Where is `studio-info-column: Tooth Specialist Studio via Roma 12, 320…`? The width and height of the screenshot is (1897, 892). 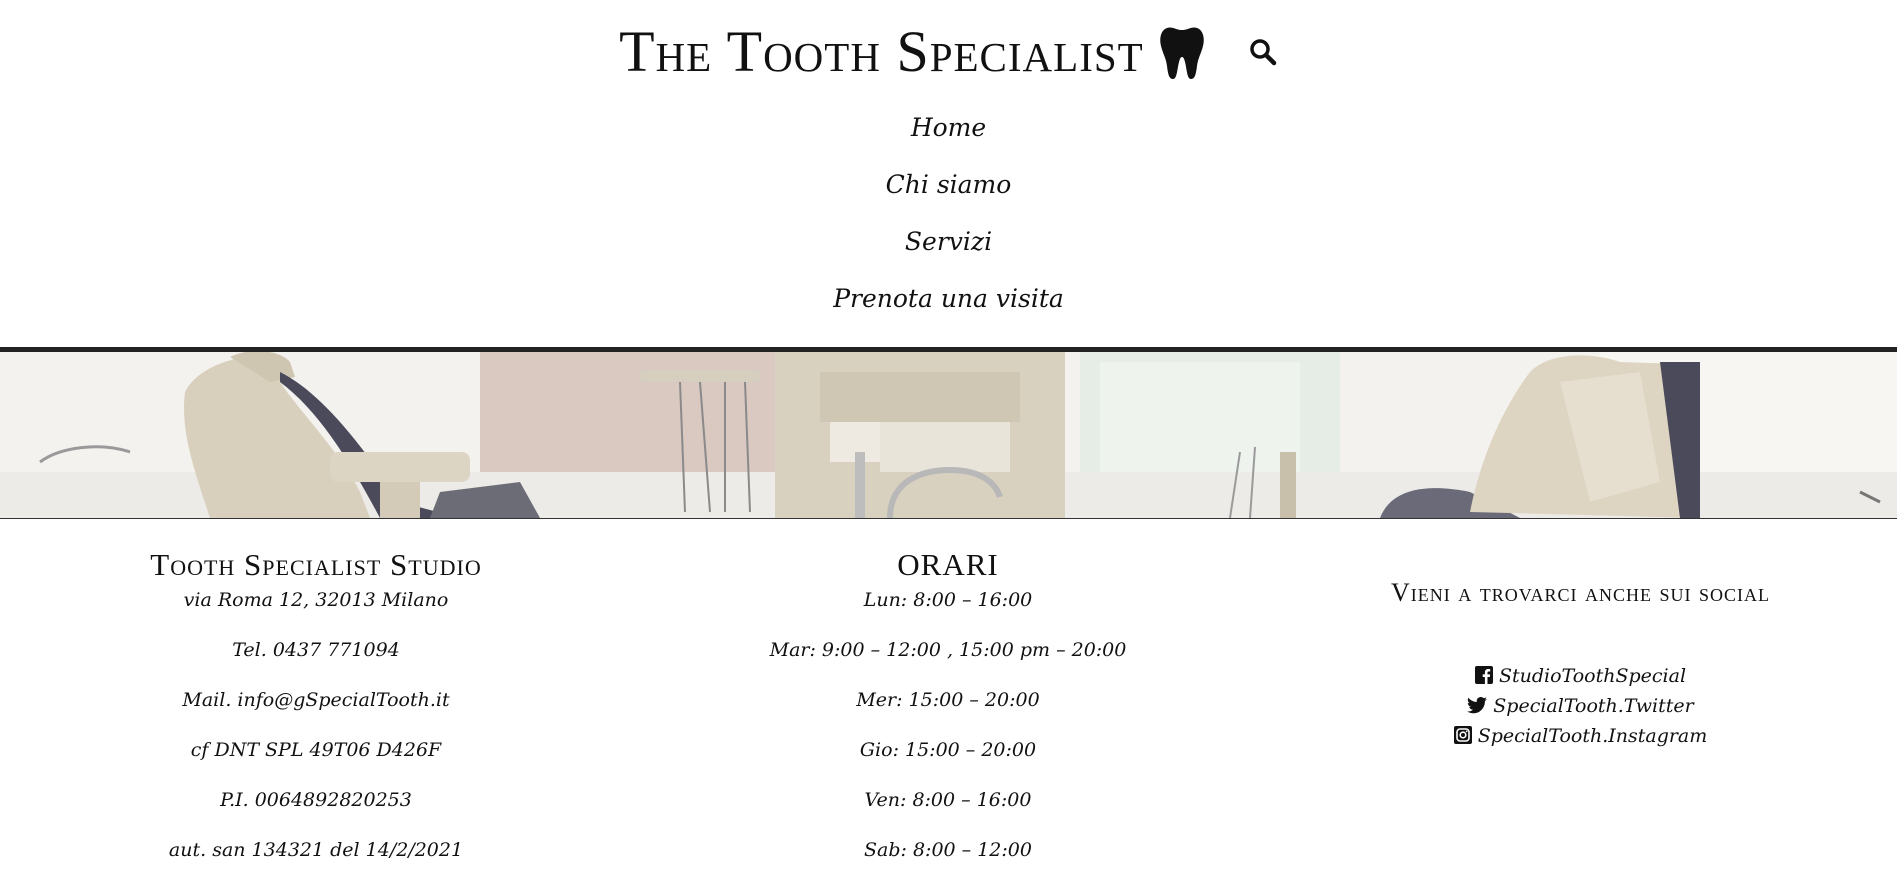
studio-info-column: Tooth Specialist Studio via Roma 12, 320… is located at coordinates (316, 702).